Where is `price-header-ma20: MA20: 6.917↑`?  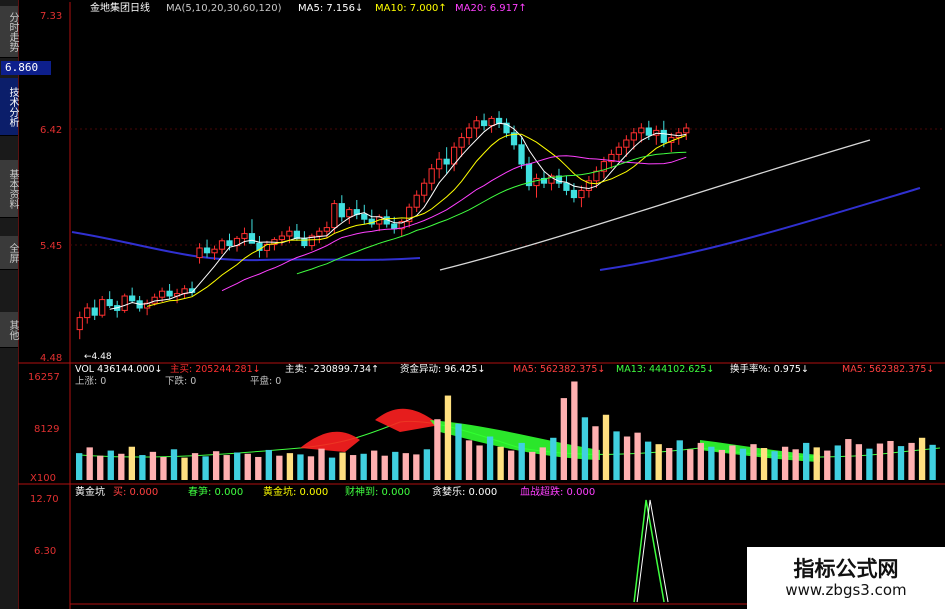
price-header-ma20: MA20: 6.917↑ is located at coordinates (491, 8).